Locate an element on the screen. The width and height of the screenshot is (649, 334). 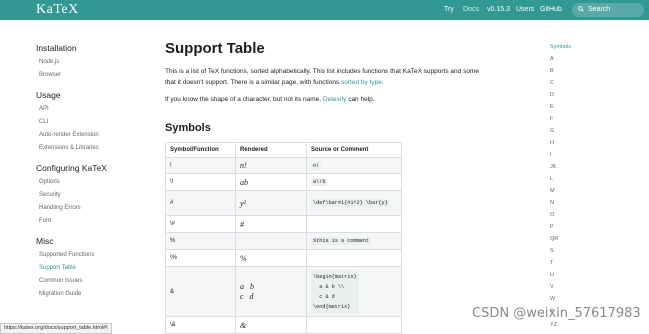
rendered-cell: ab is located at coordinates (244, 182).